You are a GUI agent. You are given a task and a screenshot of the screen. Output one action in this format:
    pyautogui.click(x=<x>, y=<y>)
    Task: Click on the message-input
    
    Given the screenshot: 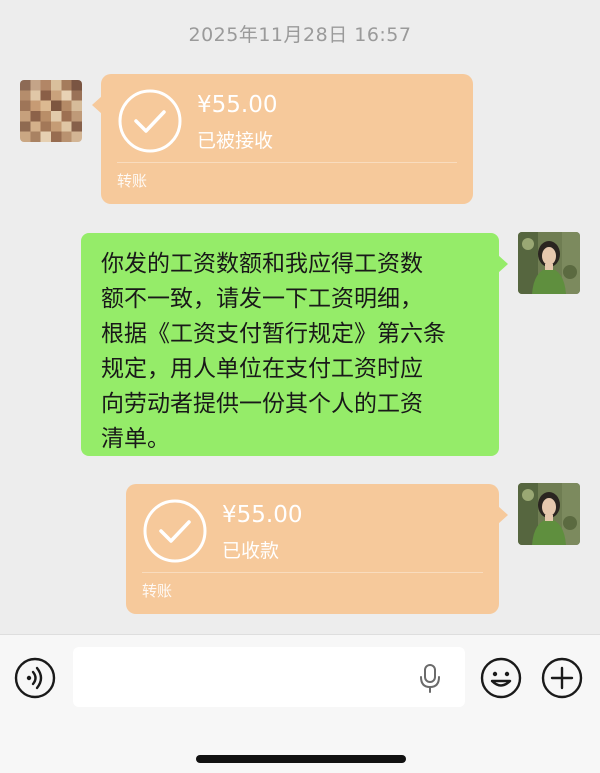 What is the action you would take?
    pyautogui.click(x=269, y=677)
    